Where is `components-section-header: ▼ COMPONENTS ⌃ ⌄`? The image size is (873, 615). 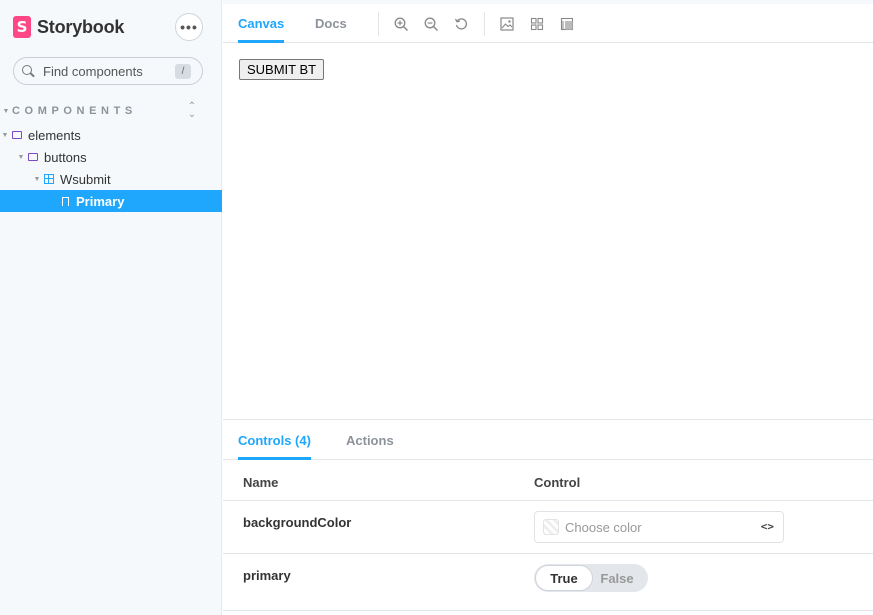 components-section-header: ▼ COMPONENTS ⌃ ⌄ is located at coordinates (111, 111).